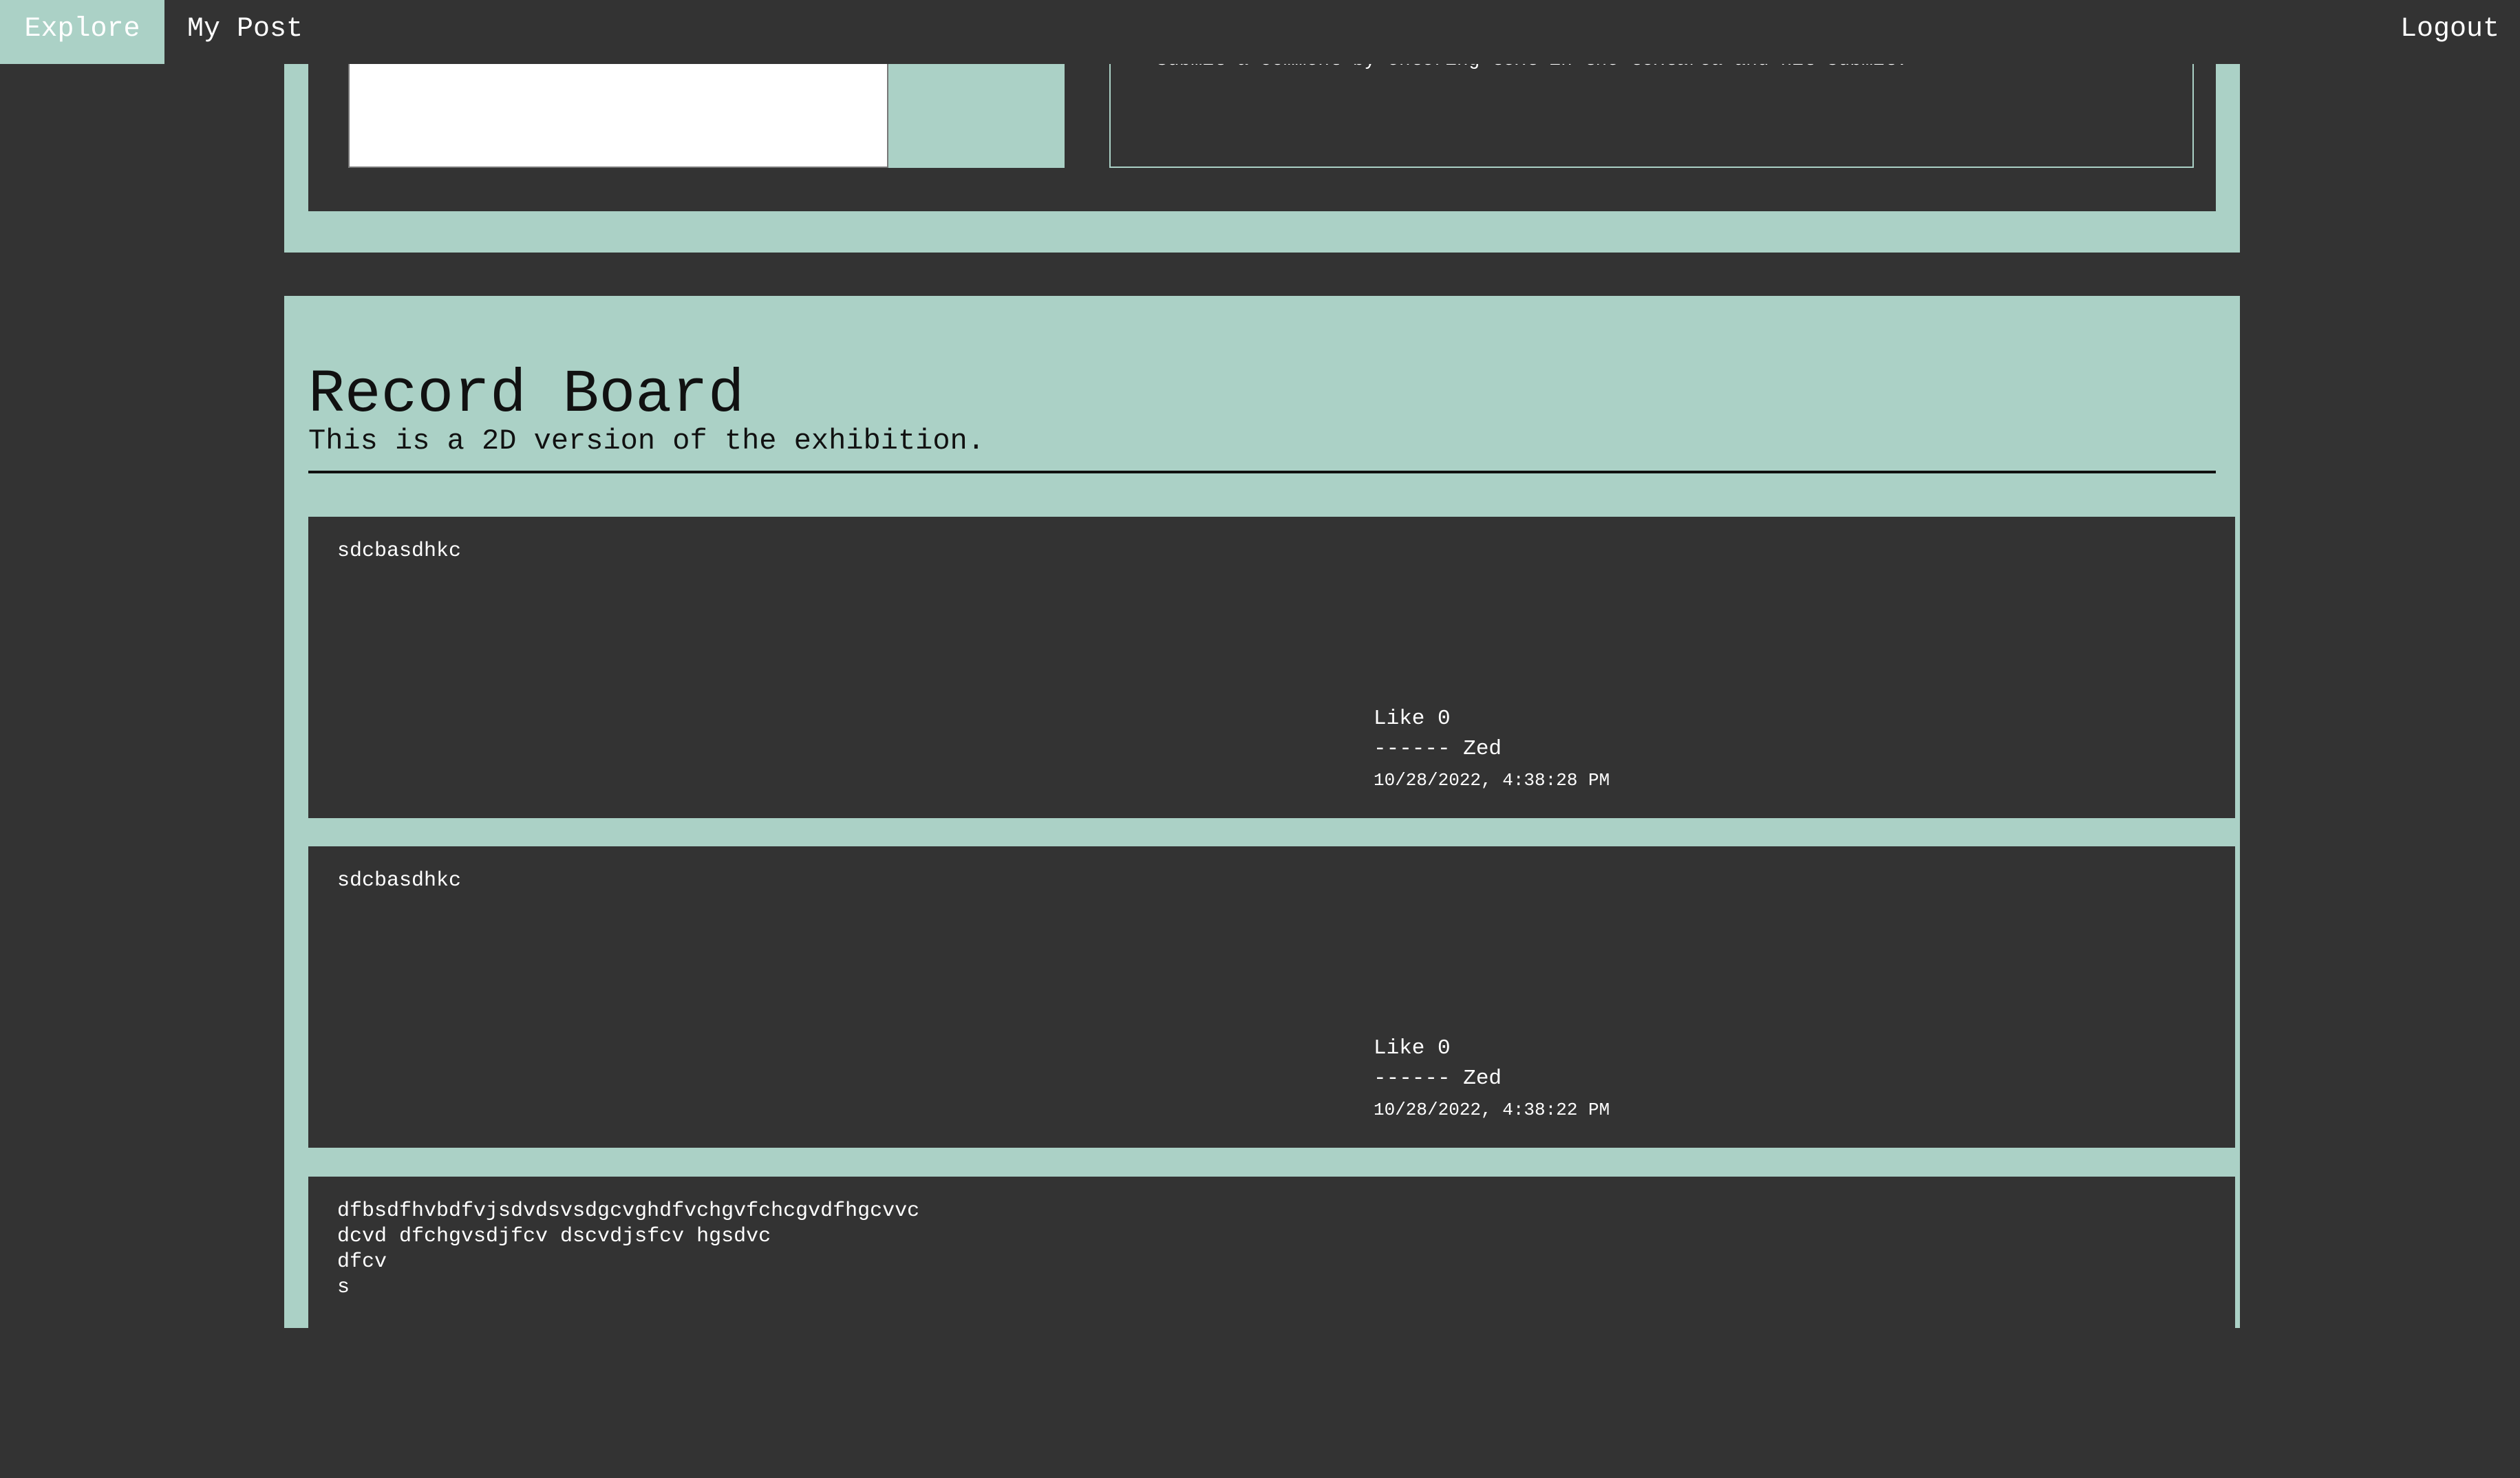 The height and width of the screenshot is (1478, 2520). What do you see at coordinates (82, 32) in the screenshot?
I see `nav-explore-link: Explore` at bounding box center [82, 32].